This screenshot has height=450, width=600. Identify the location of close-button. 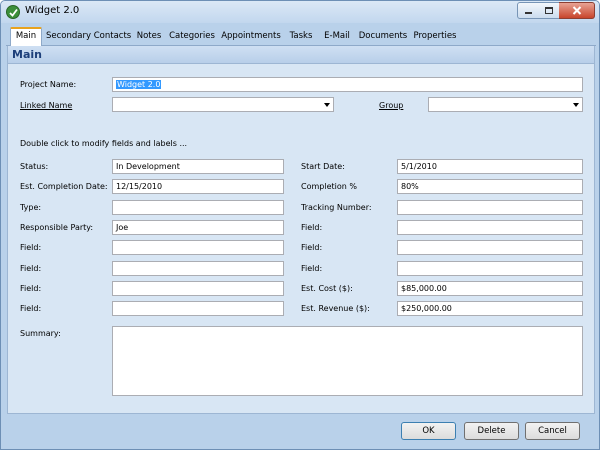
(577, 10).